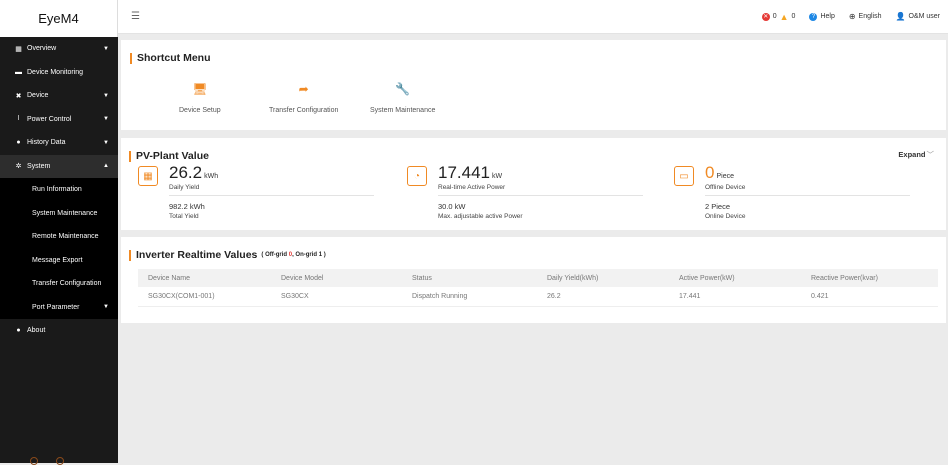 This screenshot has width=948, height=465. I want to click on metric-secondary-label: Online Device, so click(725, 216).